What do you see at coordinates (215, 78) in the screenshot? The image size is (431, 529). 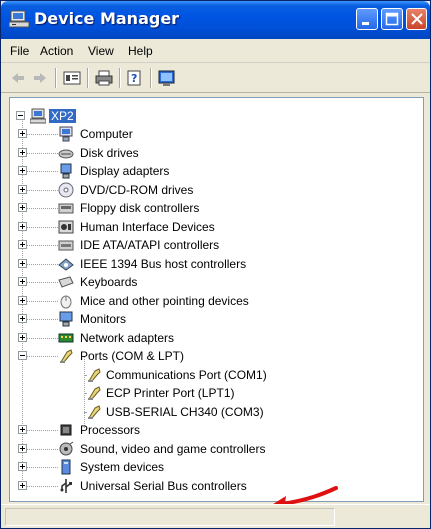 I see `toolbar: ?` at bounding box center [215, 78].